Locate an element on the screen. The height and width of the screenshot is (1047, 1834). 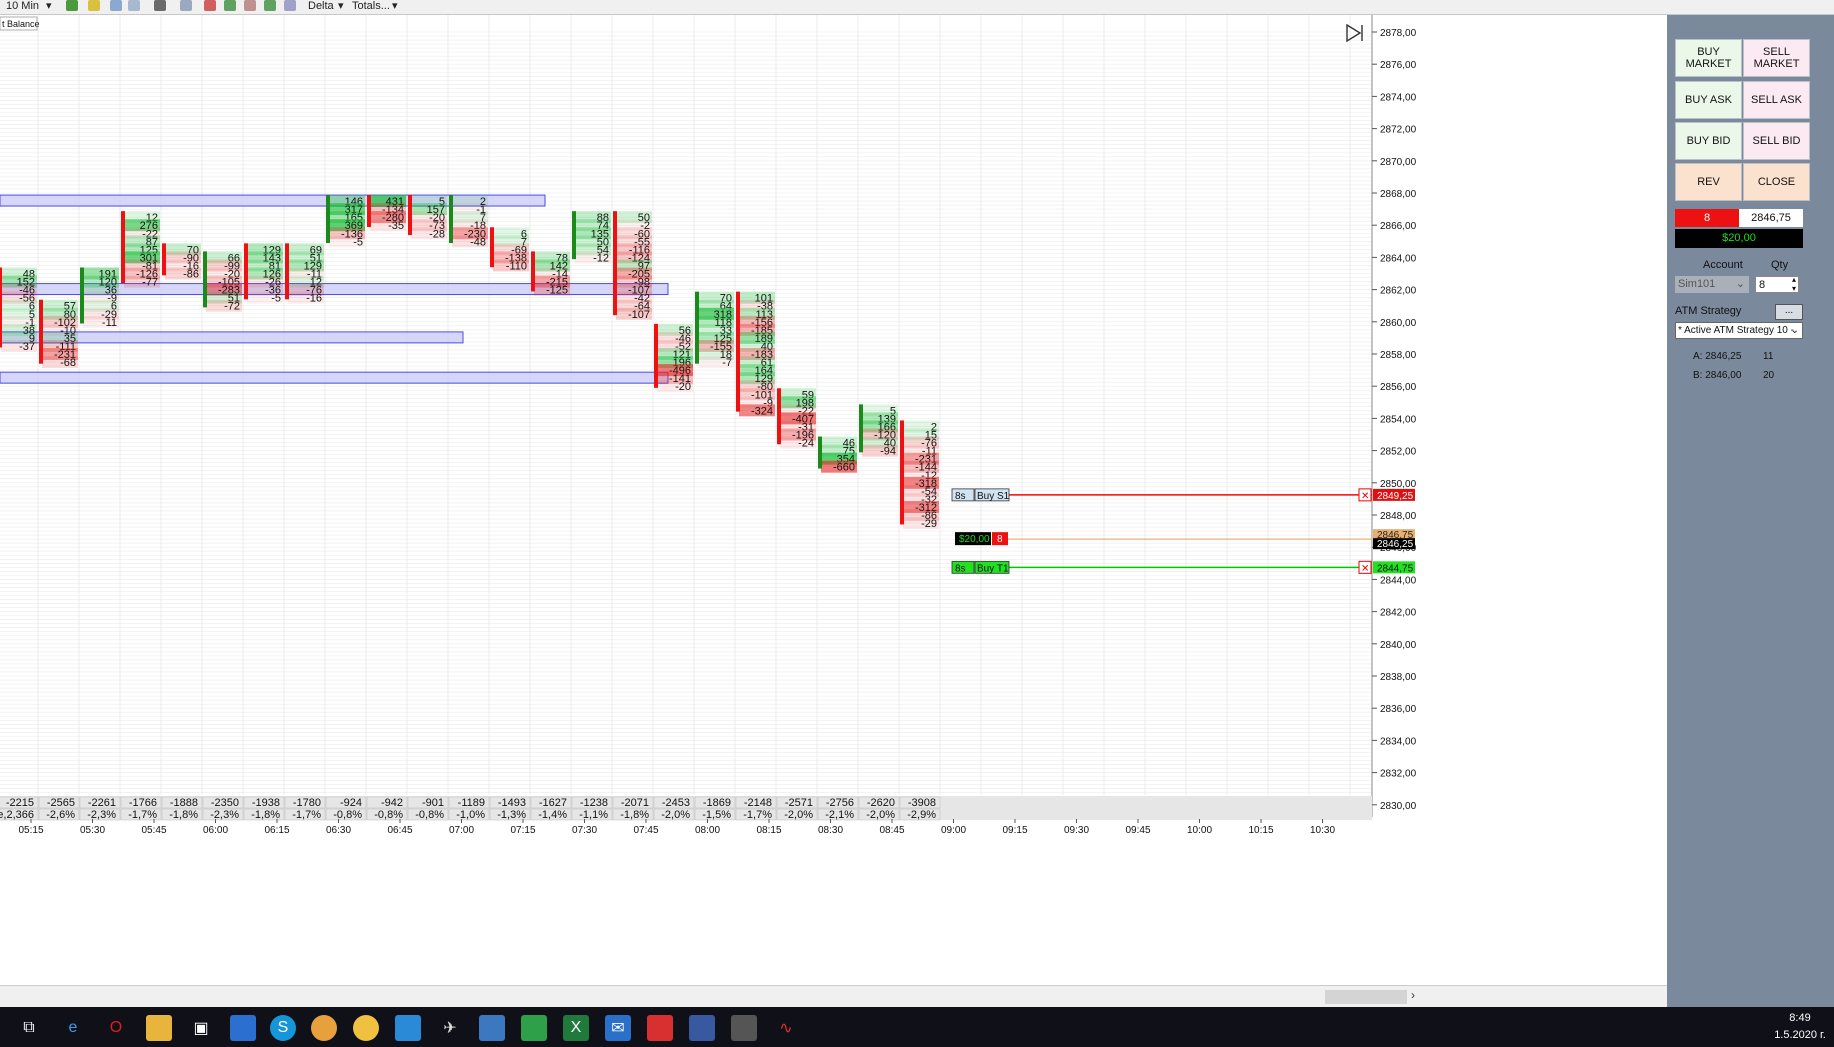
price-label: 2852,00 is located at coordinates (1398, 452).